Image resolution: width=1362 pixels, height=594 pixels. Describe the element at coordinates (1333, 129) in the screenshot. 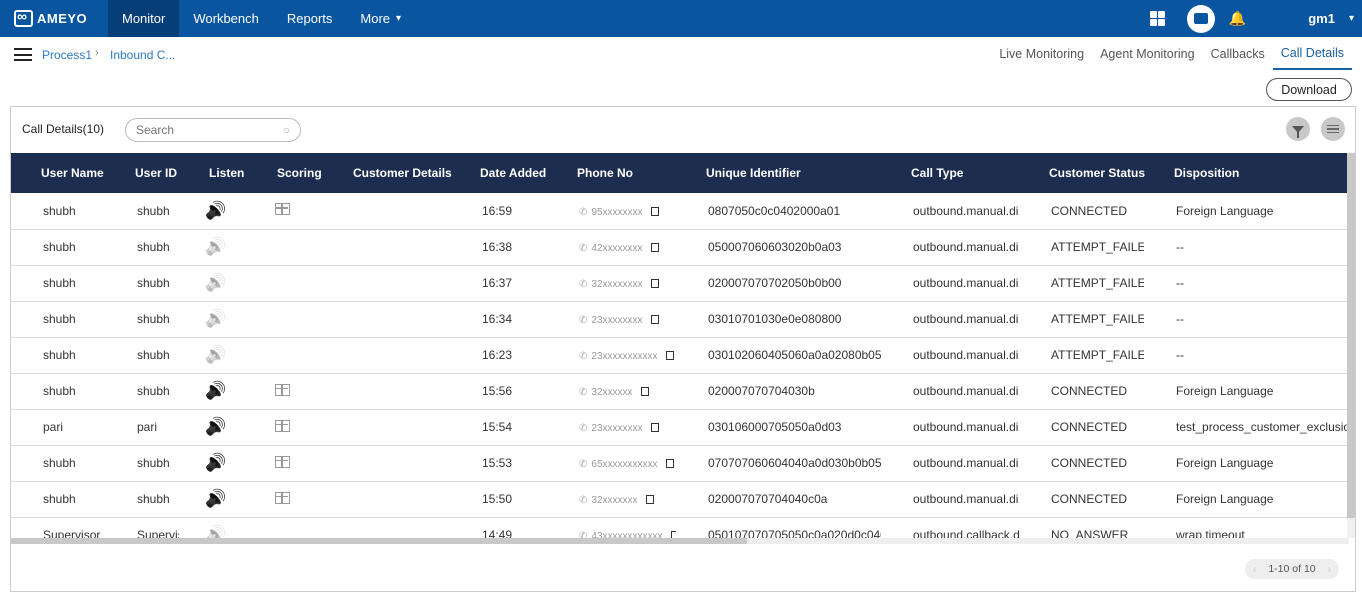

I see `column-list-icon` at that location.